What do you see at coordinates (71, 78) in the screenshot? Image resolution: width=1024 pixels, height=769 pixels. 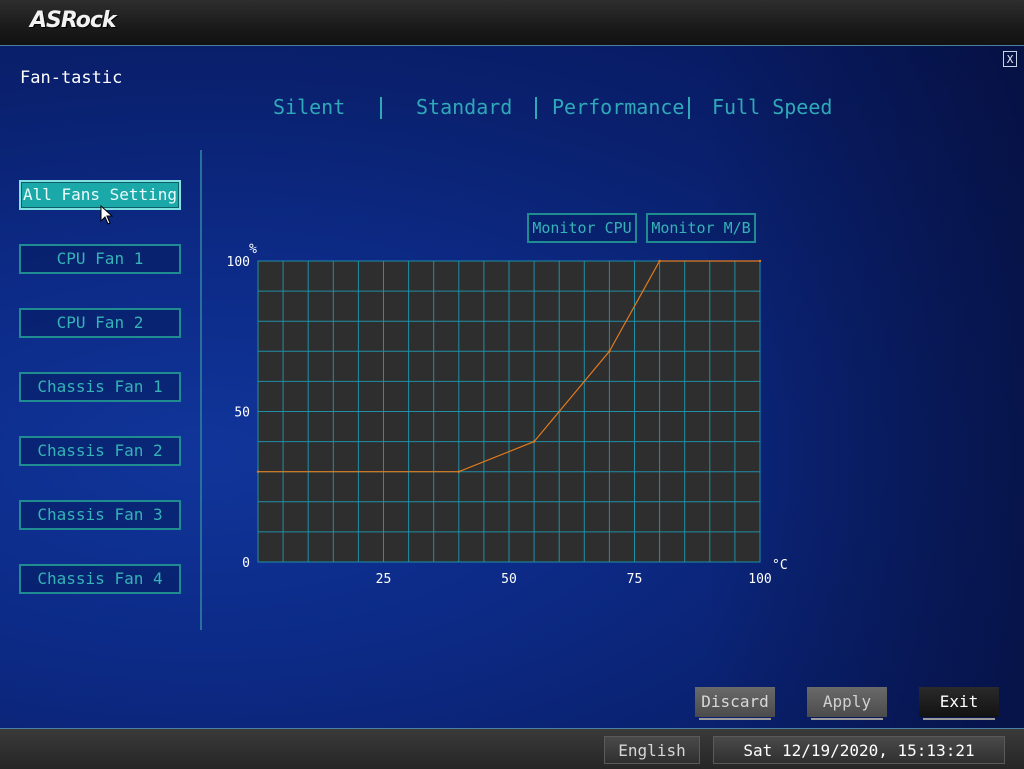 I see `page-title: Fan-tastic` at bounding box center [71, 78].